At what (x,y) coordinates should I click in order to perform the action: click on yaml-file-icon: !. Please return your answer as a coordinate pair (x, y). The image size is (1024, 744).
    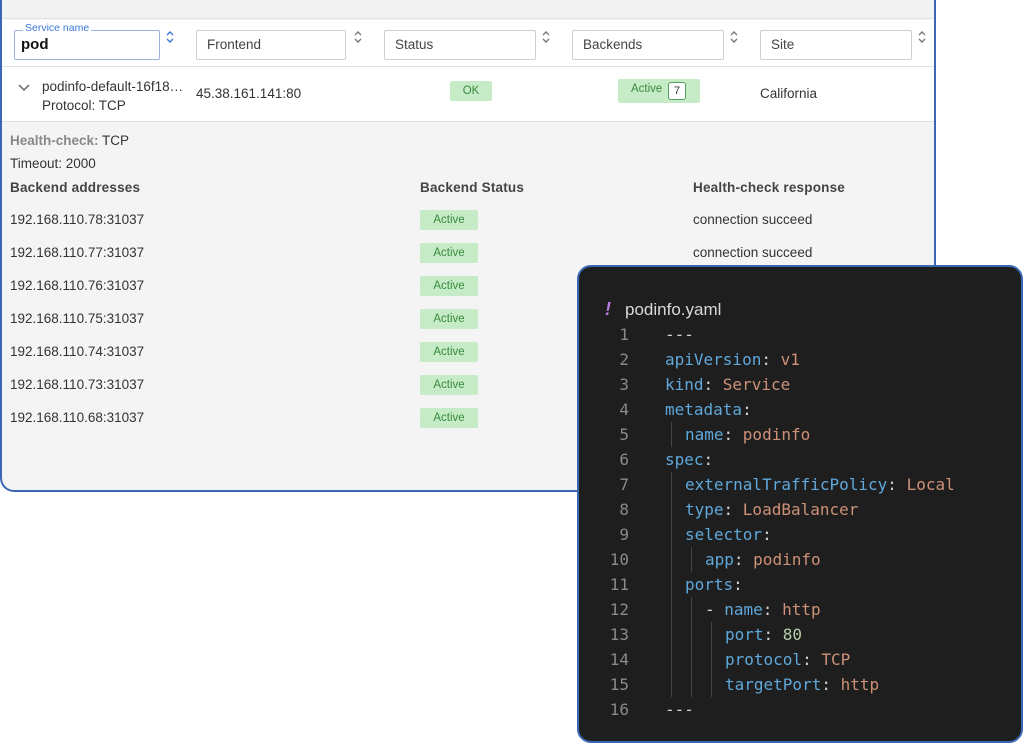
    Looking at the image, I should click on (608, 309).